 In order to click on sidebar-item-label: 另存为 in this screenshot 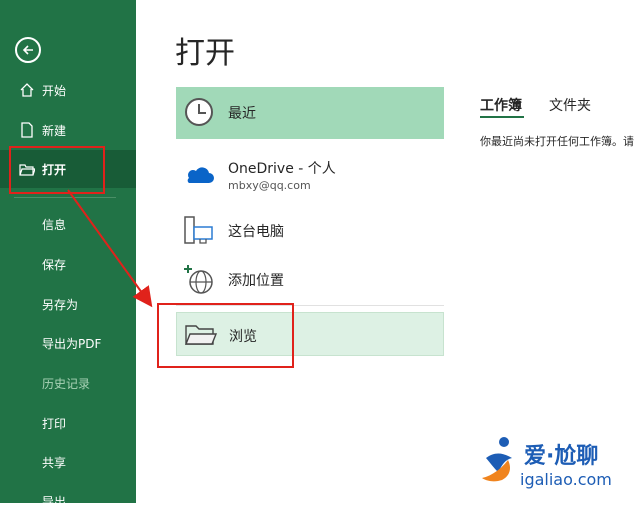, I will do `click(60, 304)`.